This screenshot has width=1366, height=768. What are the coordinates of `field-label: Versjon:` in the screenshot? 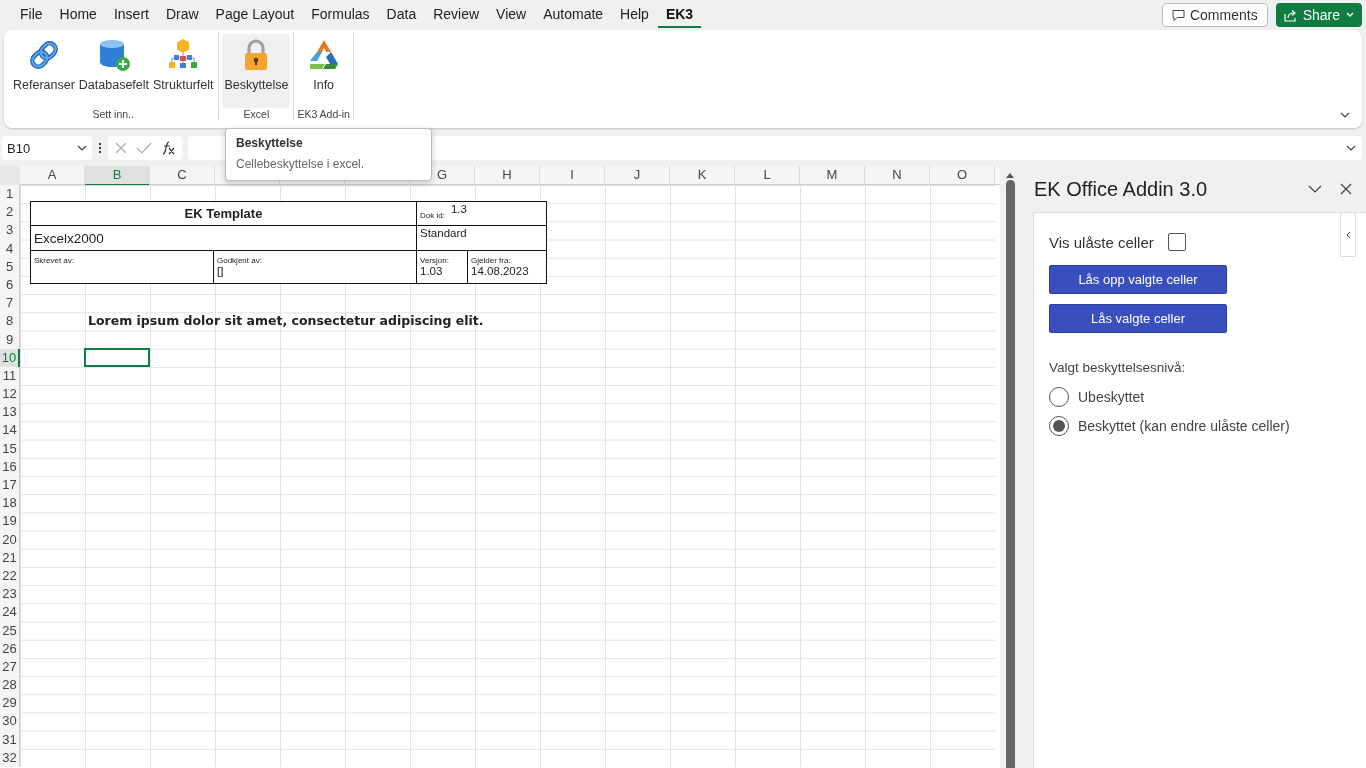 It's located at (435, 260).